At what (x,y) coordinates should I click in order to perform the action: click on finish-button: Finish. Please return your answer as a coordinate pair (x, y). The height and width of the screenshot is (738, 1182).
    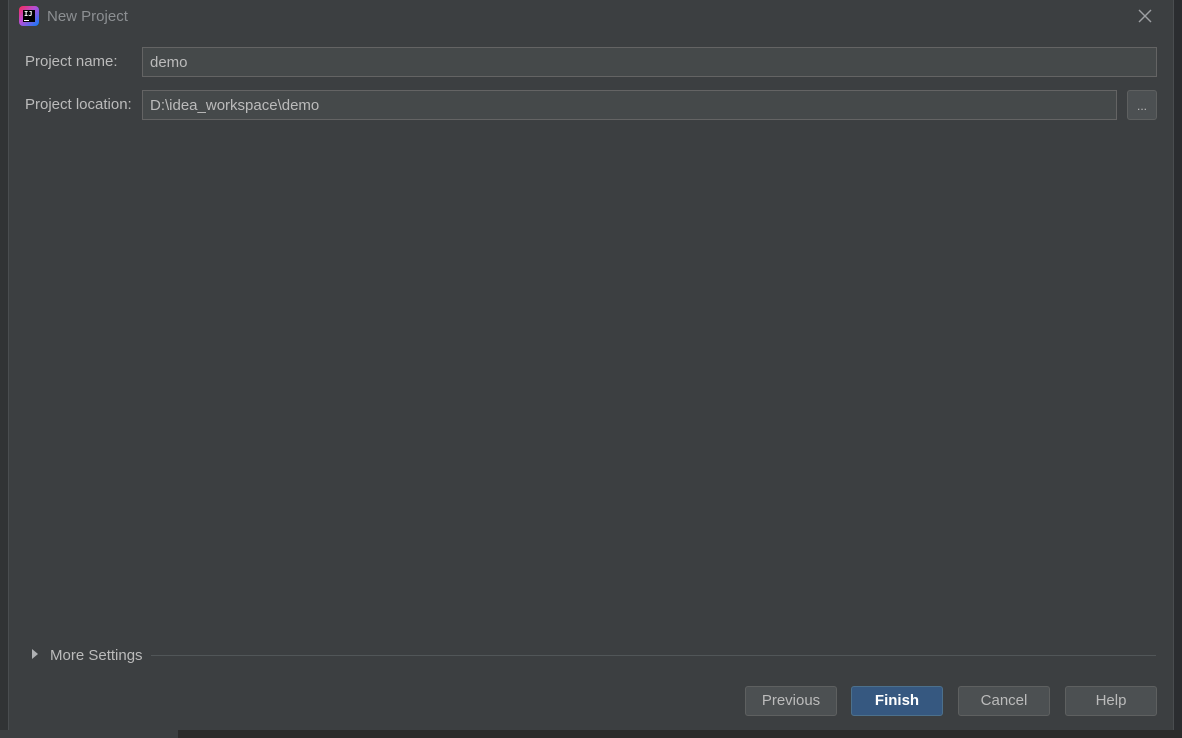
    Looking at the image, I should click on (897, 701).